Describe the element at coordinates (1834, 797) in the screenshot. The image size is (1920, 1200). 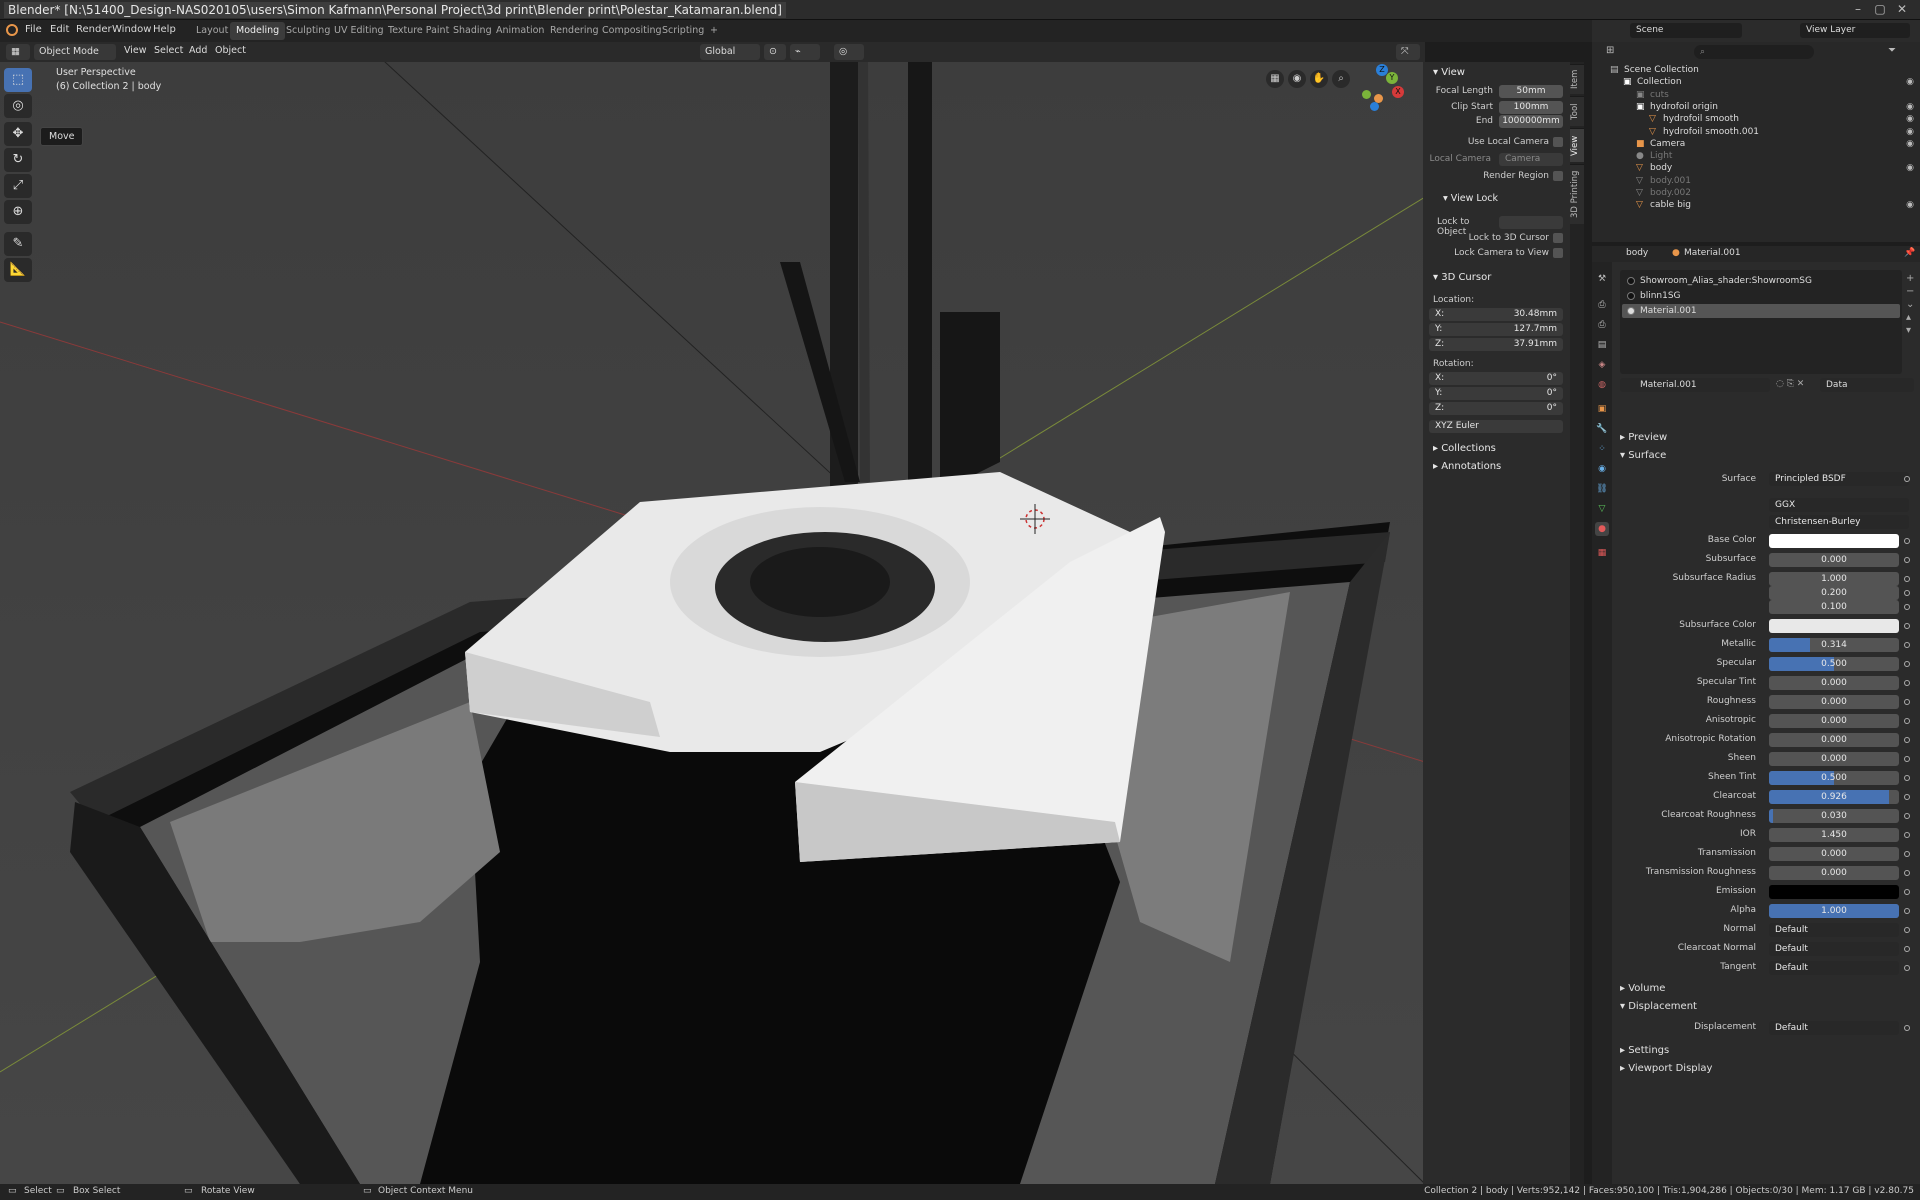
I see `value-slider: 0.926` at that location.